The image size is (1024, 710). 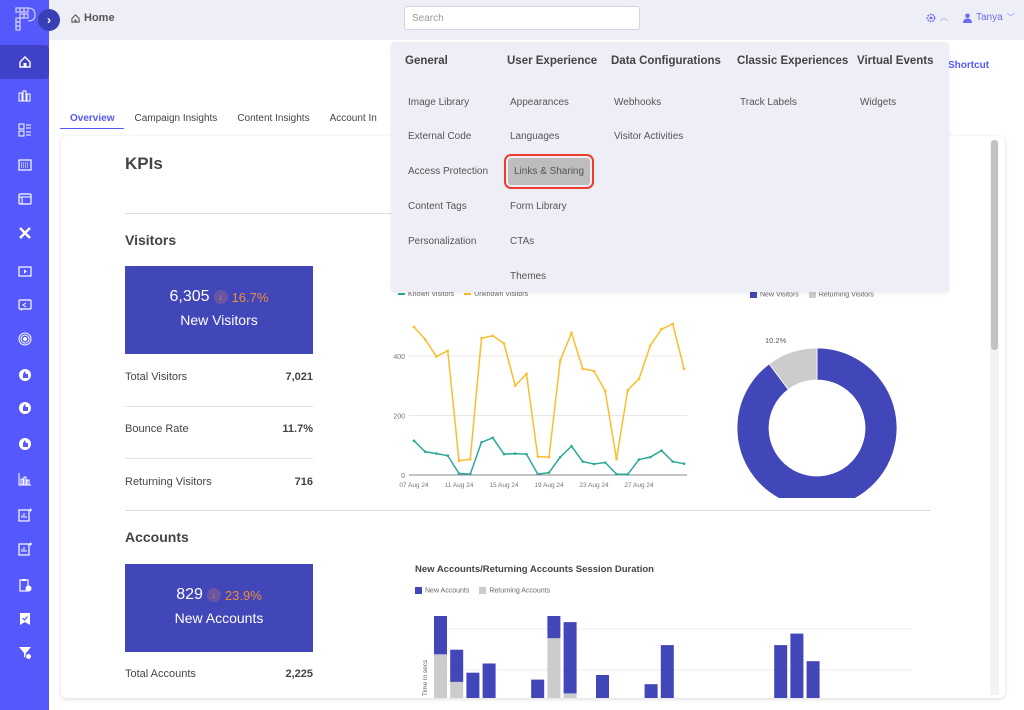 I want to click on menu-item-webhooks: Webhooks, so click(x=637, y=102).